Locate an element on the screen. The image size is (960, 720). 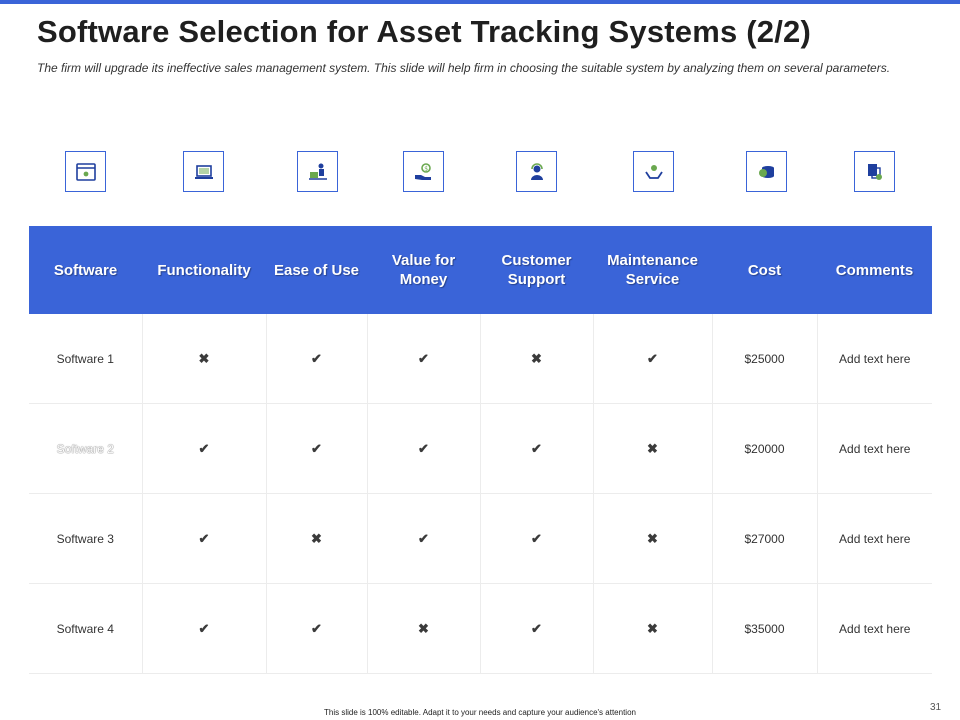
column-header-functionality: Functionality is located at coordinates (204, 270).